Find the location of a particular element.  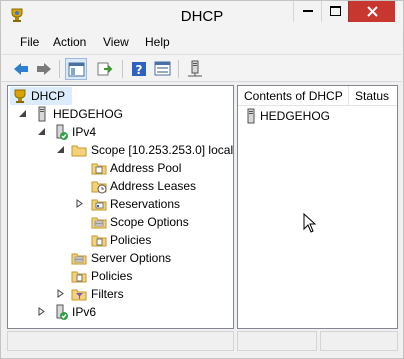

properties-icon is located at coordinates (162, 68).